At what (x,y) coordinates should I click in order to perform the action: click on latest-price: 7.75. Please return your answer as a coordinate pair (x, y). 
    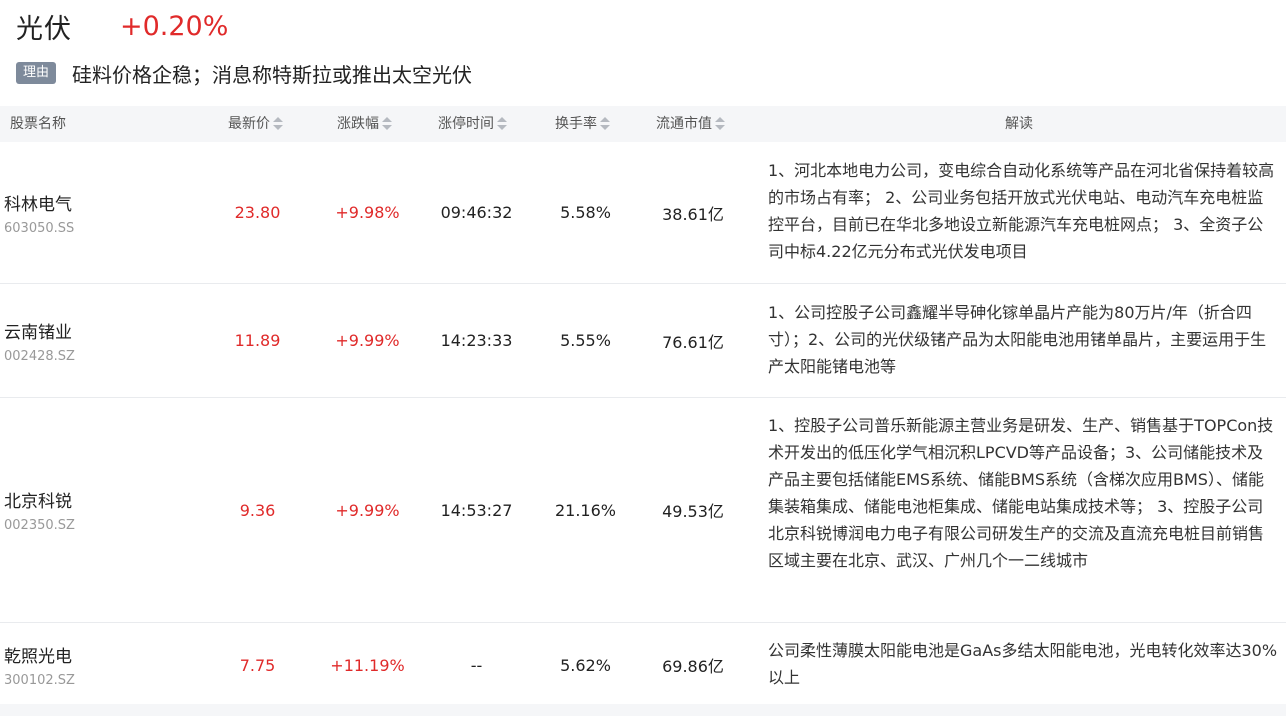
    Looking at the image, I should click on (257, 665).